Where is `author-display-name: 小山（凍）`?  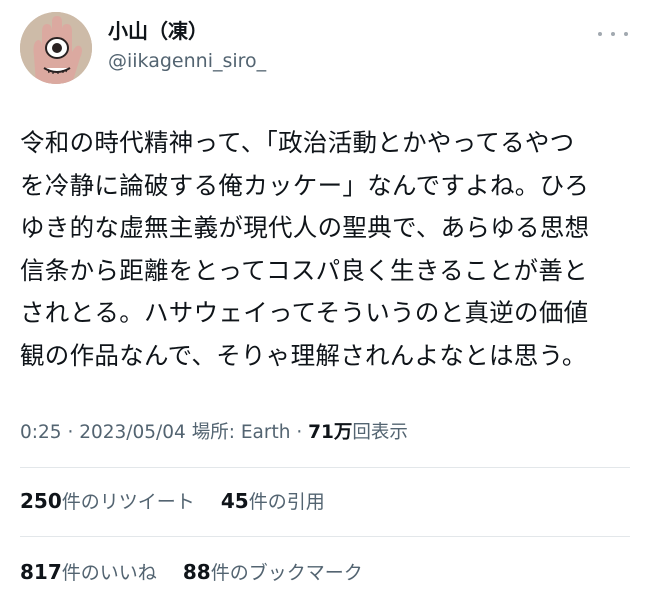 author-display-name: 小山（凍） is located at coordinates (187, 31).